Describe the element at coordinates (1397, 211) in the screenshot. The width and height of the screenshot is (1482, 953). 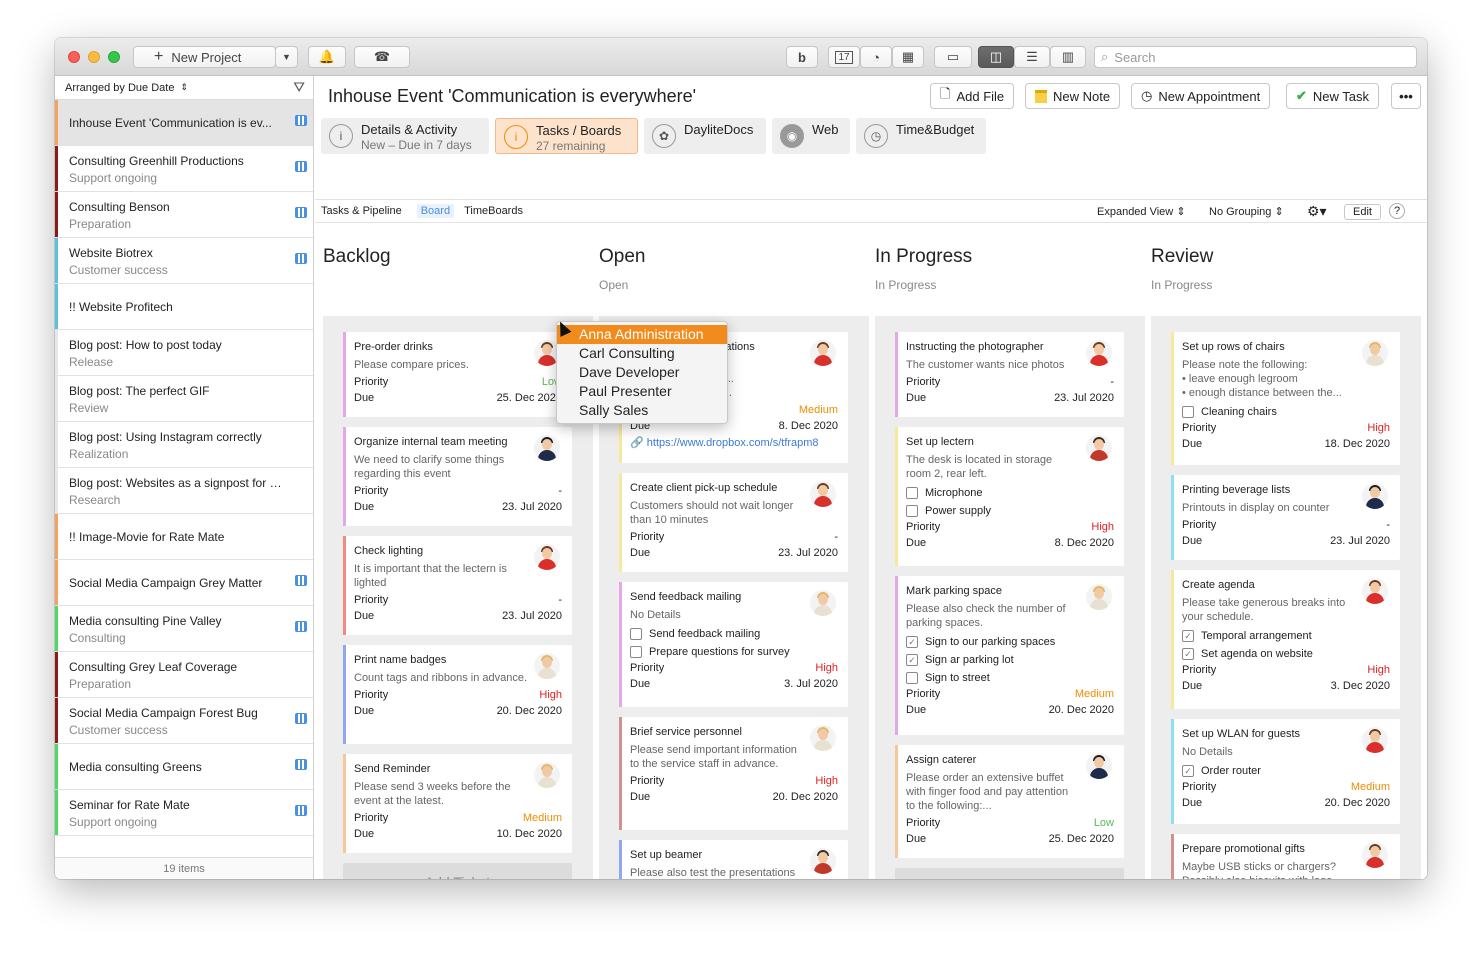
I see `help-button: ?` at that location.